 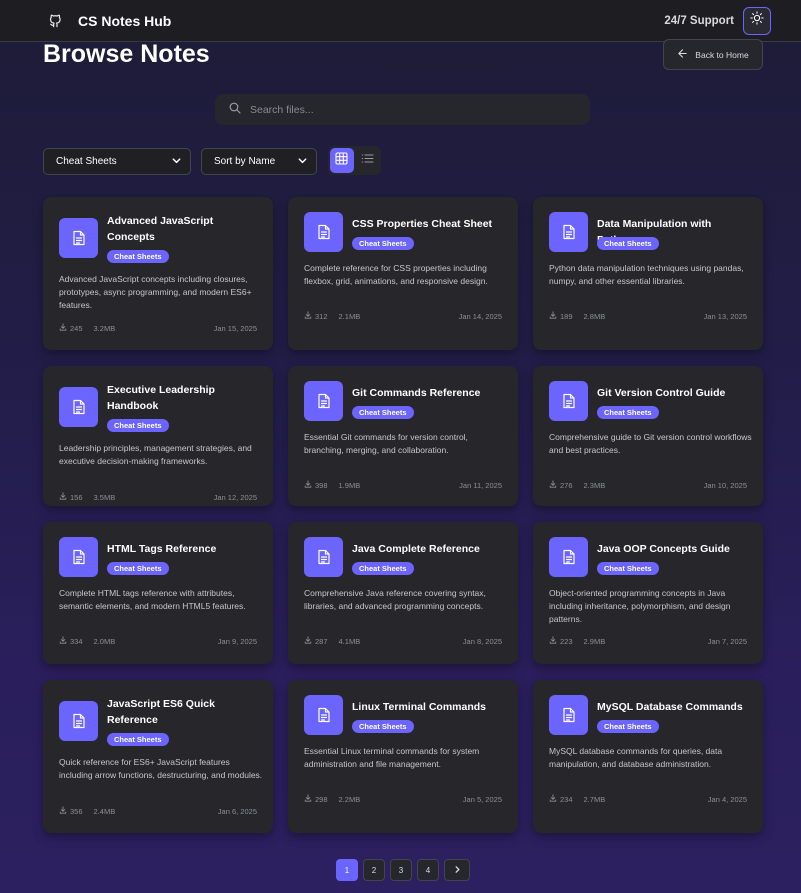 What do you see at coordinates (410, 109) in the screenshot?
I see `search-input` at bounding box center [410, 109].